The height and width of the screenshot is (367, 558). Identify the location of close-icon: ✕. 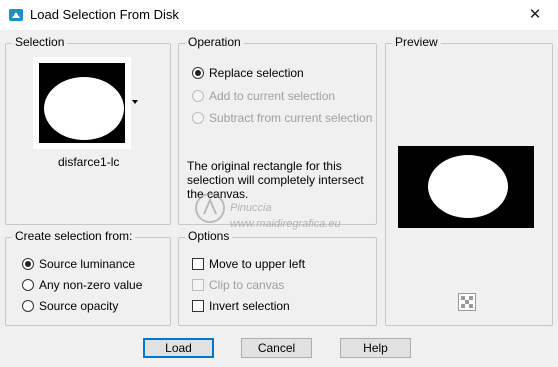
(535, 14).